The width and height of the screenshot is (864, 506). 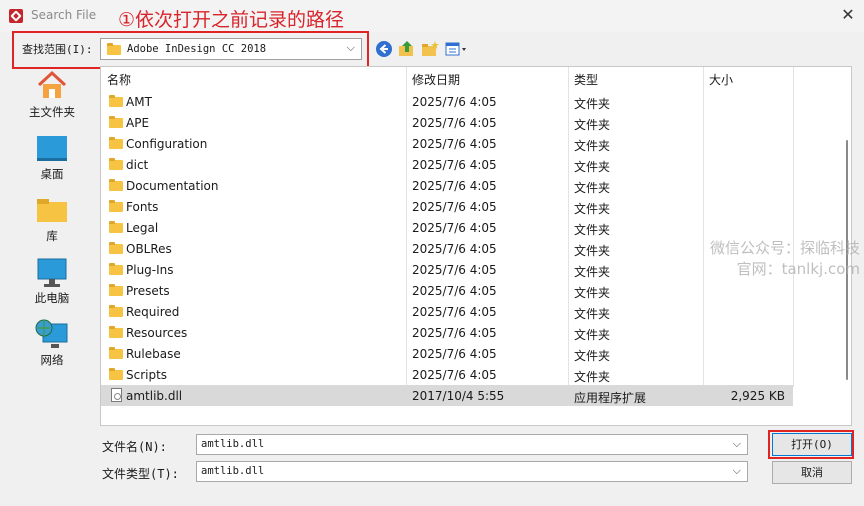 What do you see at coordinates (812, 472) in the screenshot?
I see `cancel-button: 取消` at bounding box center [812, 472].